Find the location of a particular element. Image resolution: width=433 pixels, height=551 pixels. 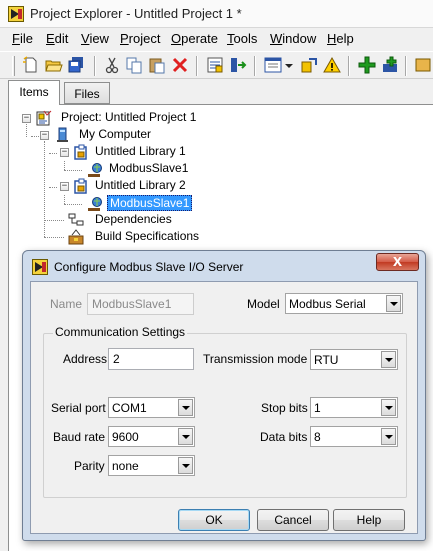

dialog-title-bar: Configure Modbus Slave I/O Server X is located at coordinates (224, 265).